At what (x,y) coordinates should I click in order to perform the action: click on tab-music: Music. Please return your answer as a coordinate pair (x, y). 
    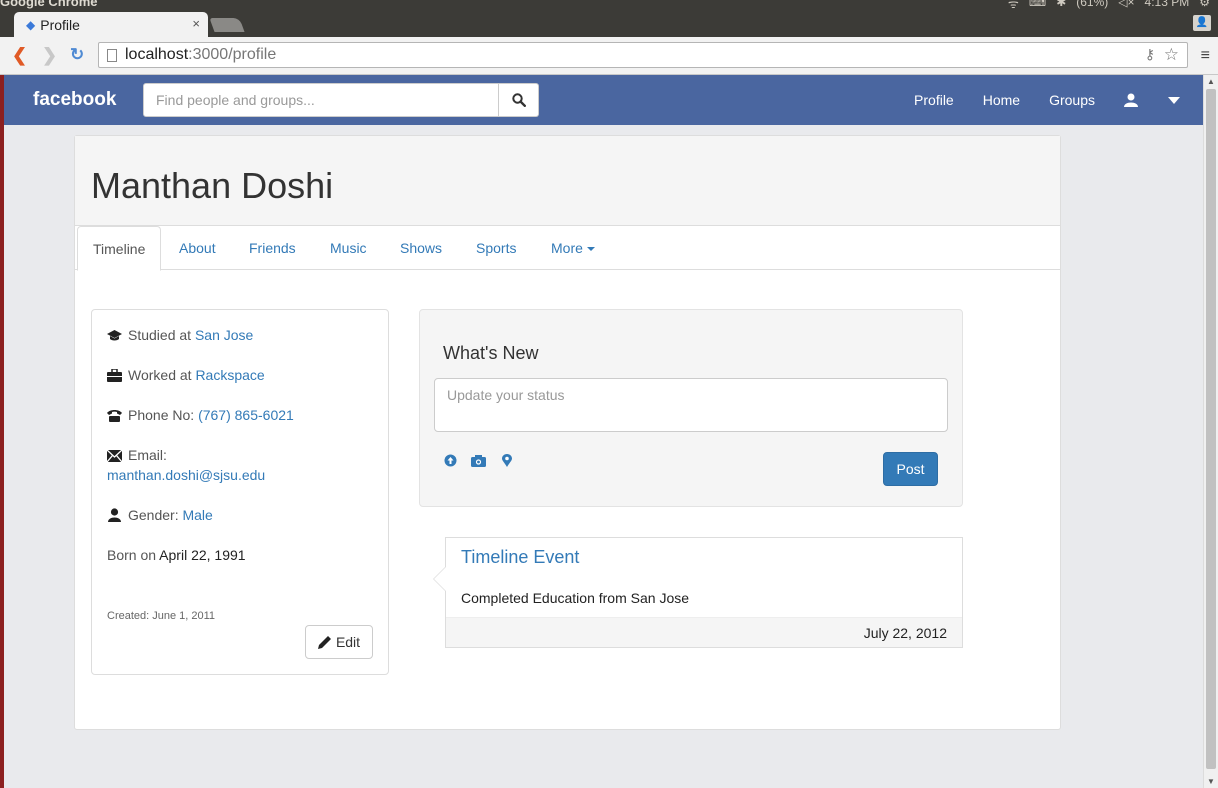
    Looking at the image, I should click on (348, 248).